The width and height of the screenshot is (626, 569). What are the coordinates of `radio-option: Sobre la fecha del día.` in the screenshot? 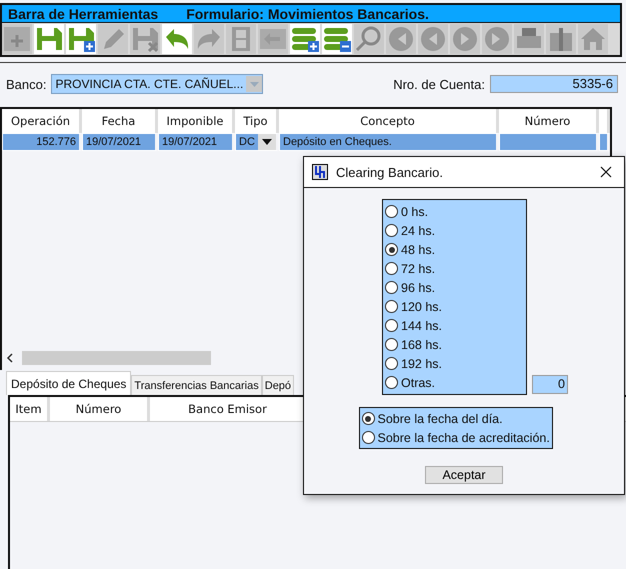 It's located at (456, 418).